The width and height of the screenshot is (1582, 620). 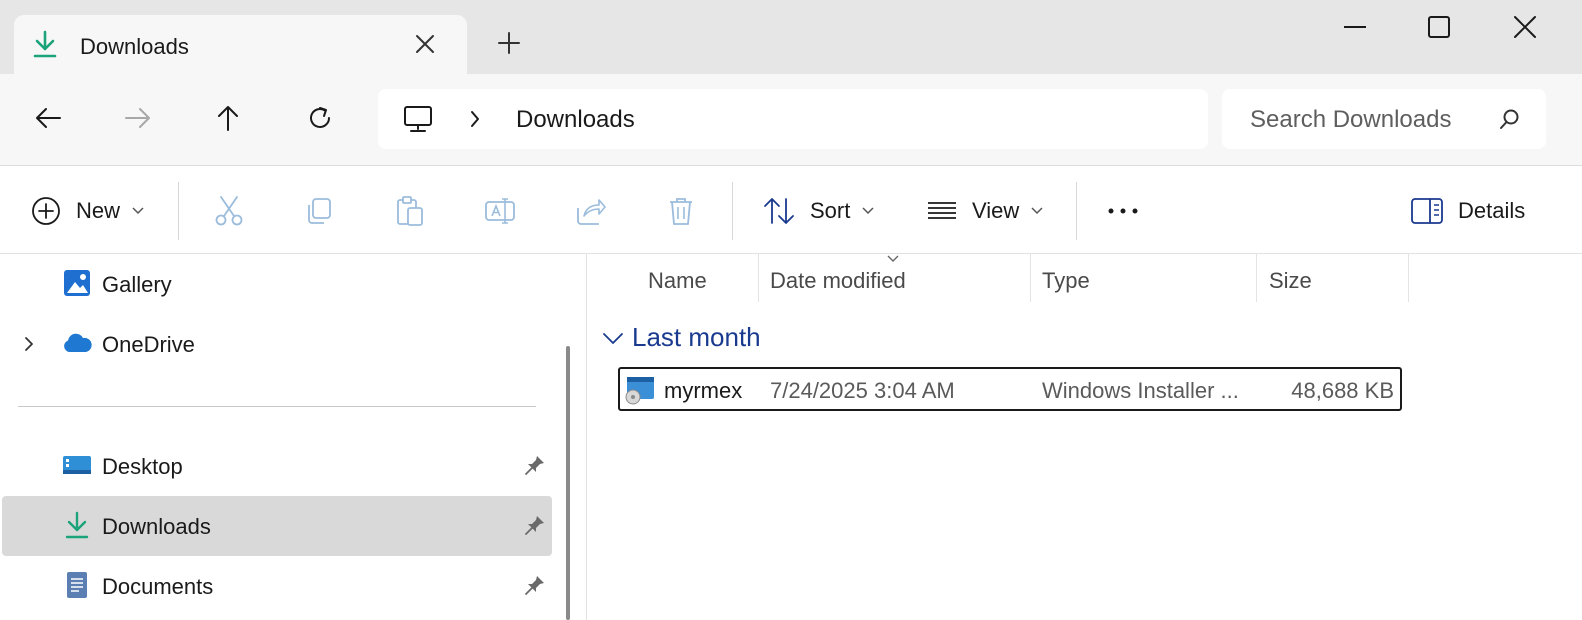 I want to click on file-date-modified: 7/24/2025 3:04 AM, so click(x=862, y=390).